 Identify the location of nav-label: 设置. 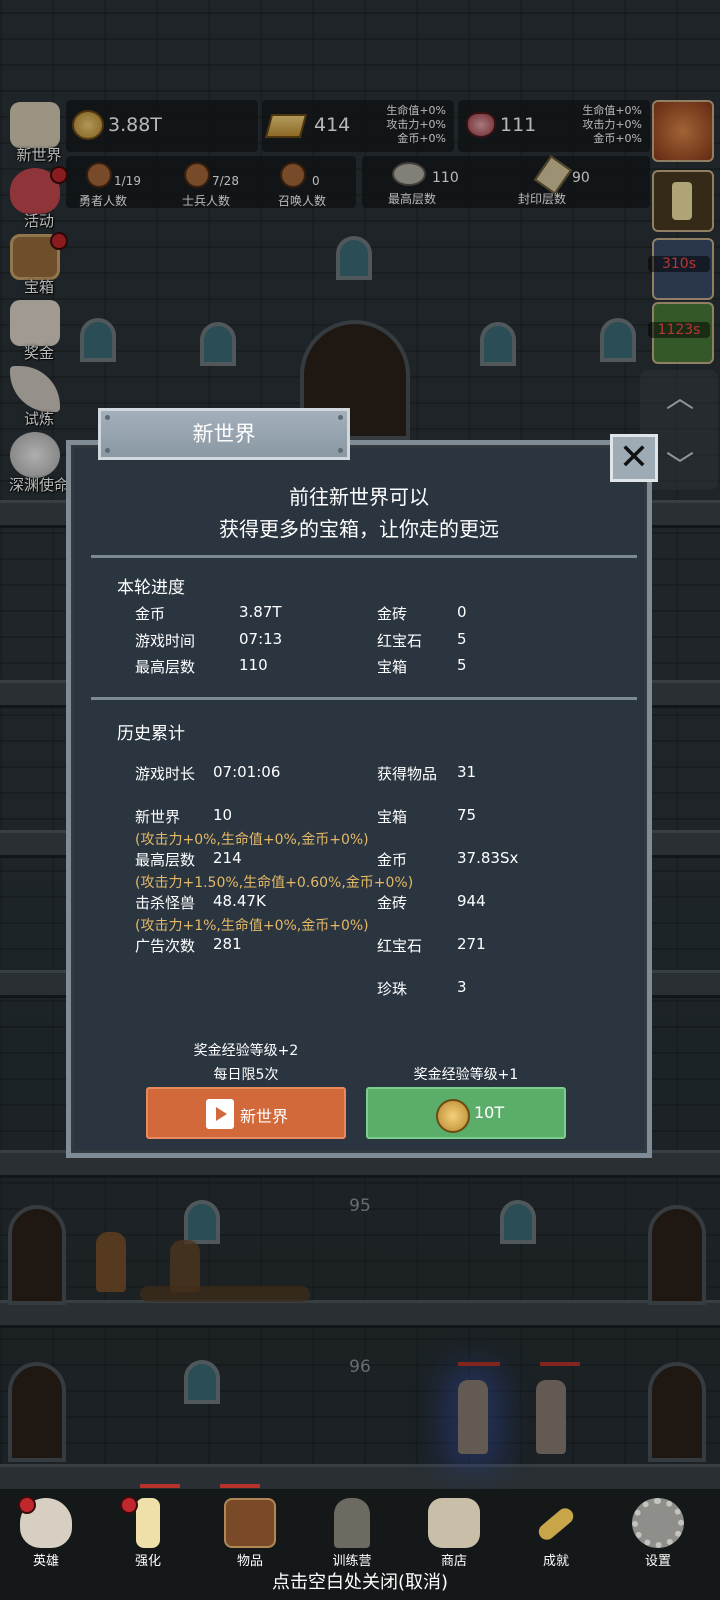
(657, 1561).